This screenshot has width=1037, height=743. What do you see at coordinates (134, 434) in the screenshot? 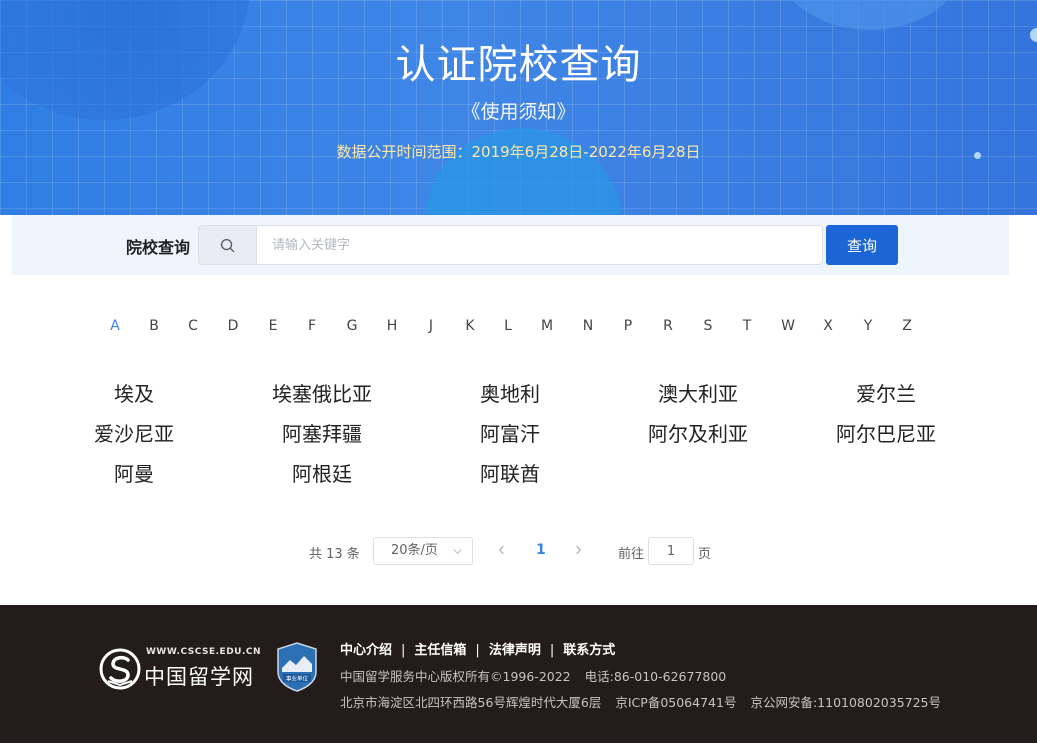
I see `country-item: 爱沙尼亚` at bounding box center [134, 434].